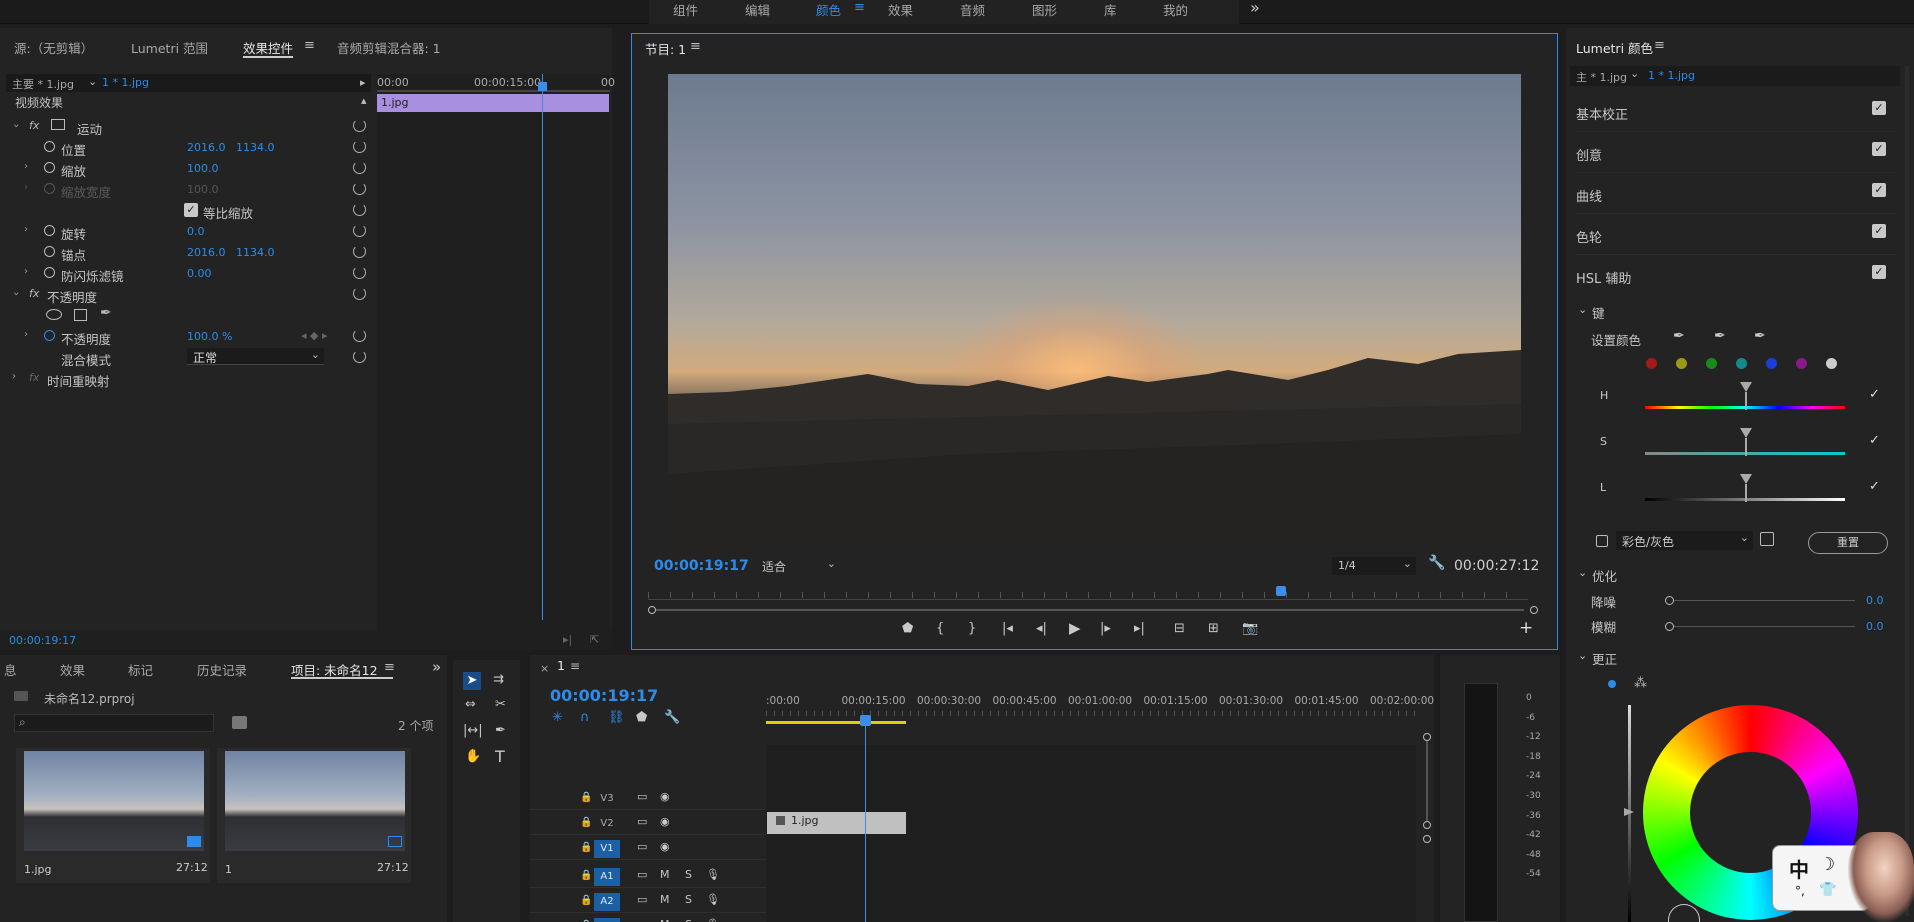 This screenshot has width=1914, height=922. Describe the element at coordinates (206, 147) in the screenshot. I see `position-x-value: 2016.0` at that location.